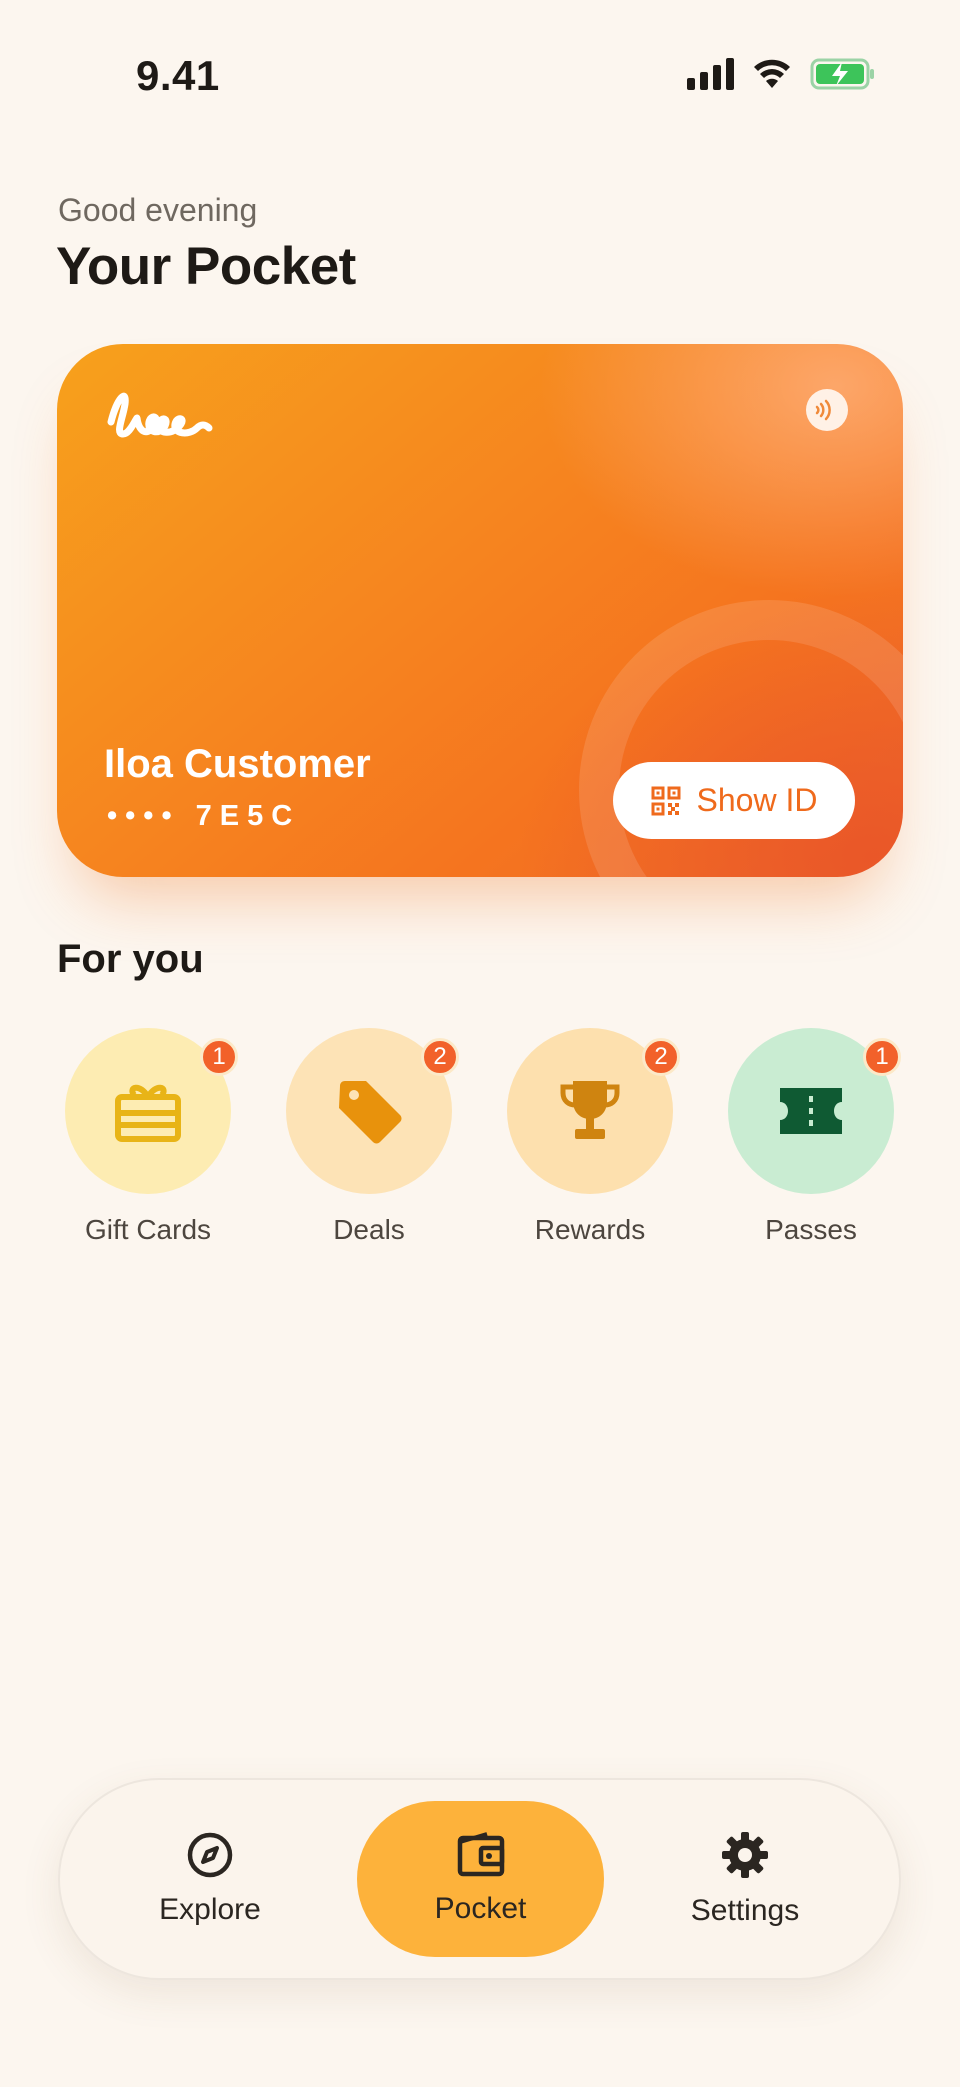 The width and height of the screenshot is (960, 2087). I want to click on page-title: Your Pocket, so click(206, 266).